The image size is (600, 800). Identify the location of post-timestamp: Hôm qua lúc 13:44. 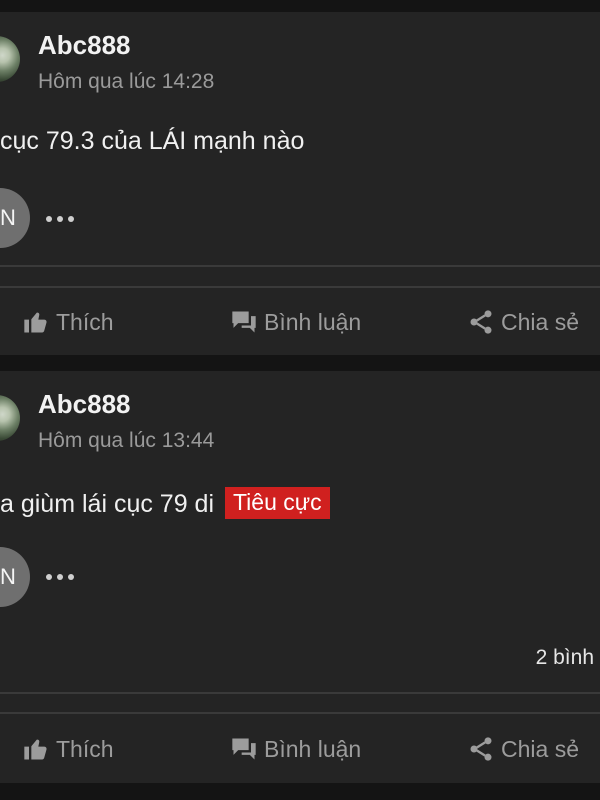
(126, 441).